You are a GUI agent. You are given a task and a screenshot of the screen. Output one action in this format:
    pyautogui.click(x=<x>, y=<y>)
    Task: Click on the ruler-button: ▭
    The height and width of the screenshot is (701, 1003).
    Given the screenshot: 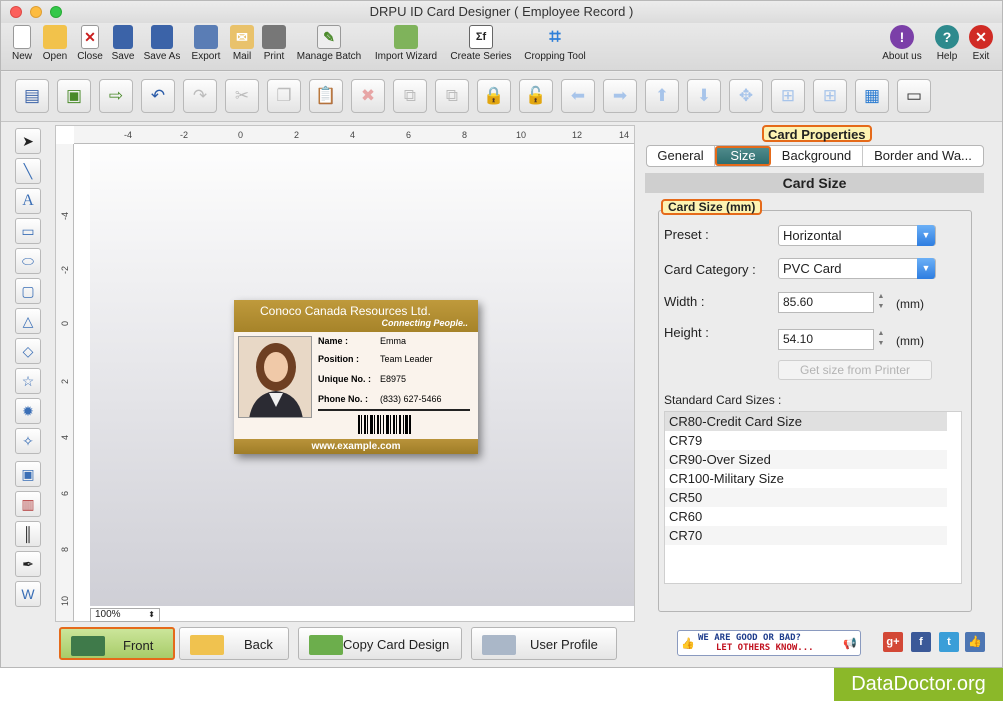 What is the action you would take?
    pyautogui.click(x=914, y=96)
    